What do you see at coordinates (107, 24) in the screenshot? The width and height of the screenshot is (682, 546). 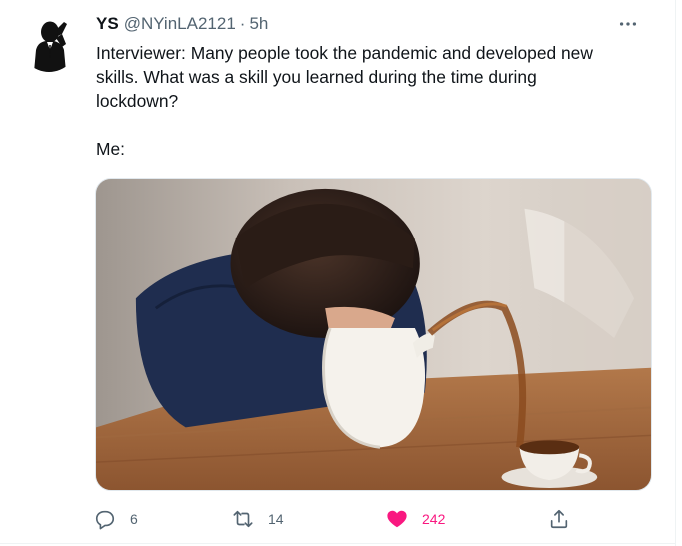 I see `display-name: YS` at bounding box center [107, 24].